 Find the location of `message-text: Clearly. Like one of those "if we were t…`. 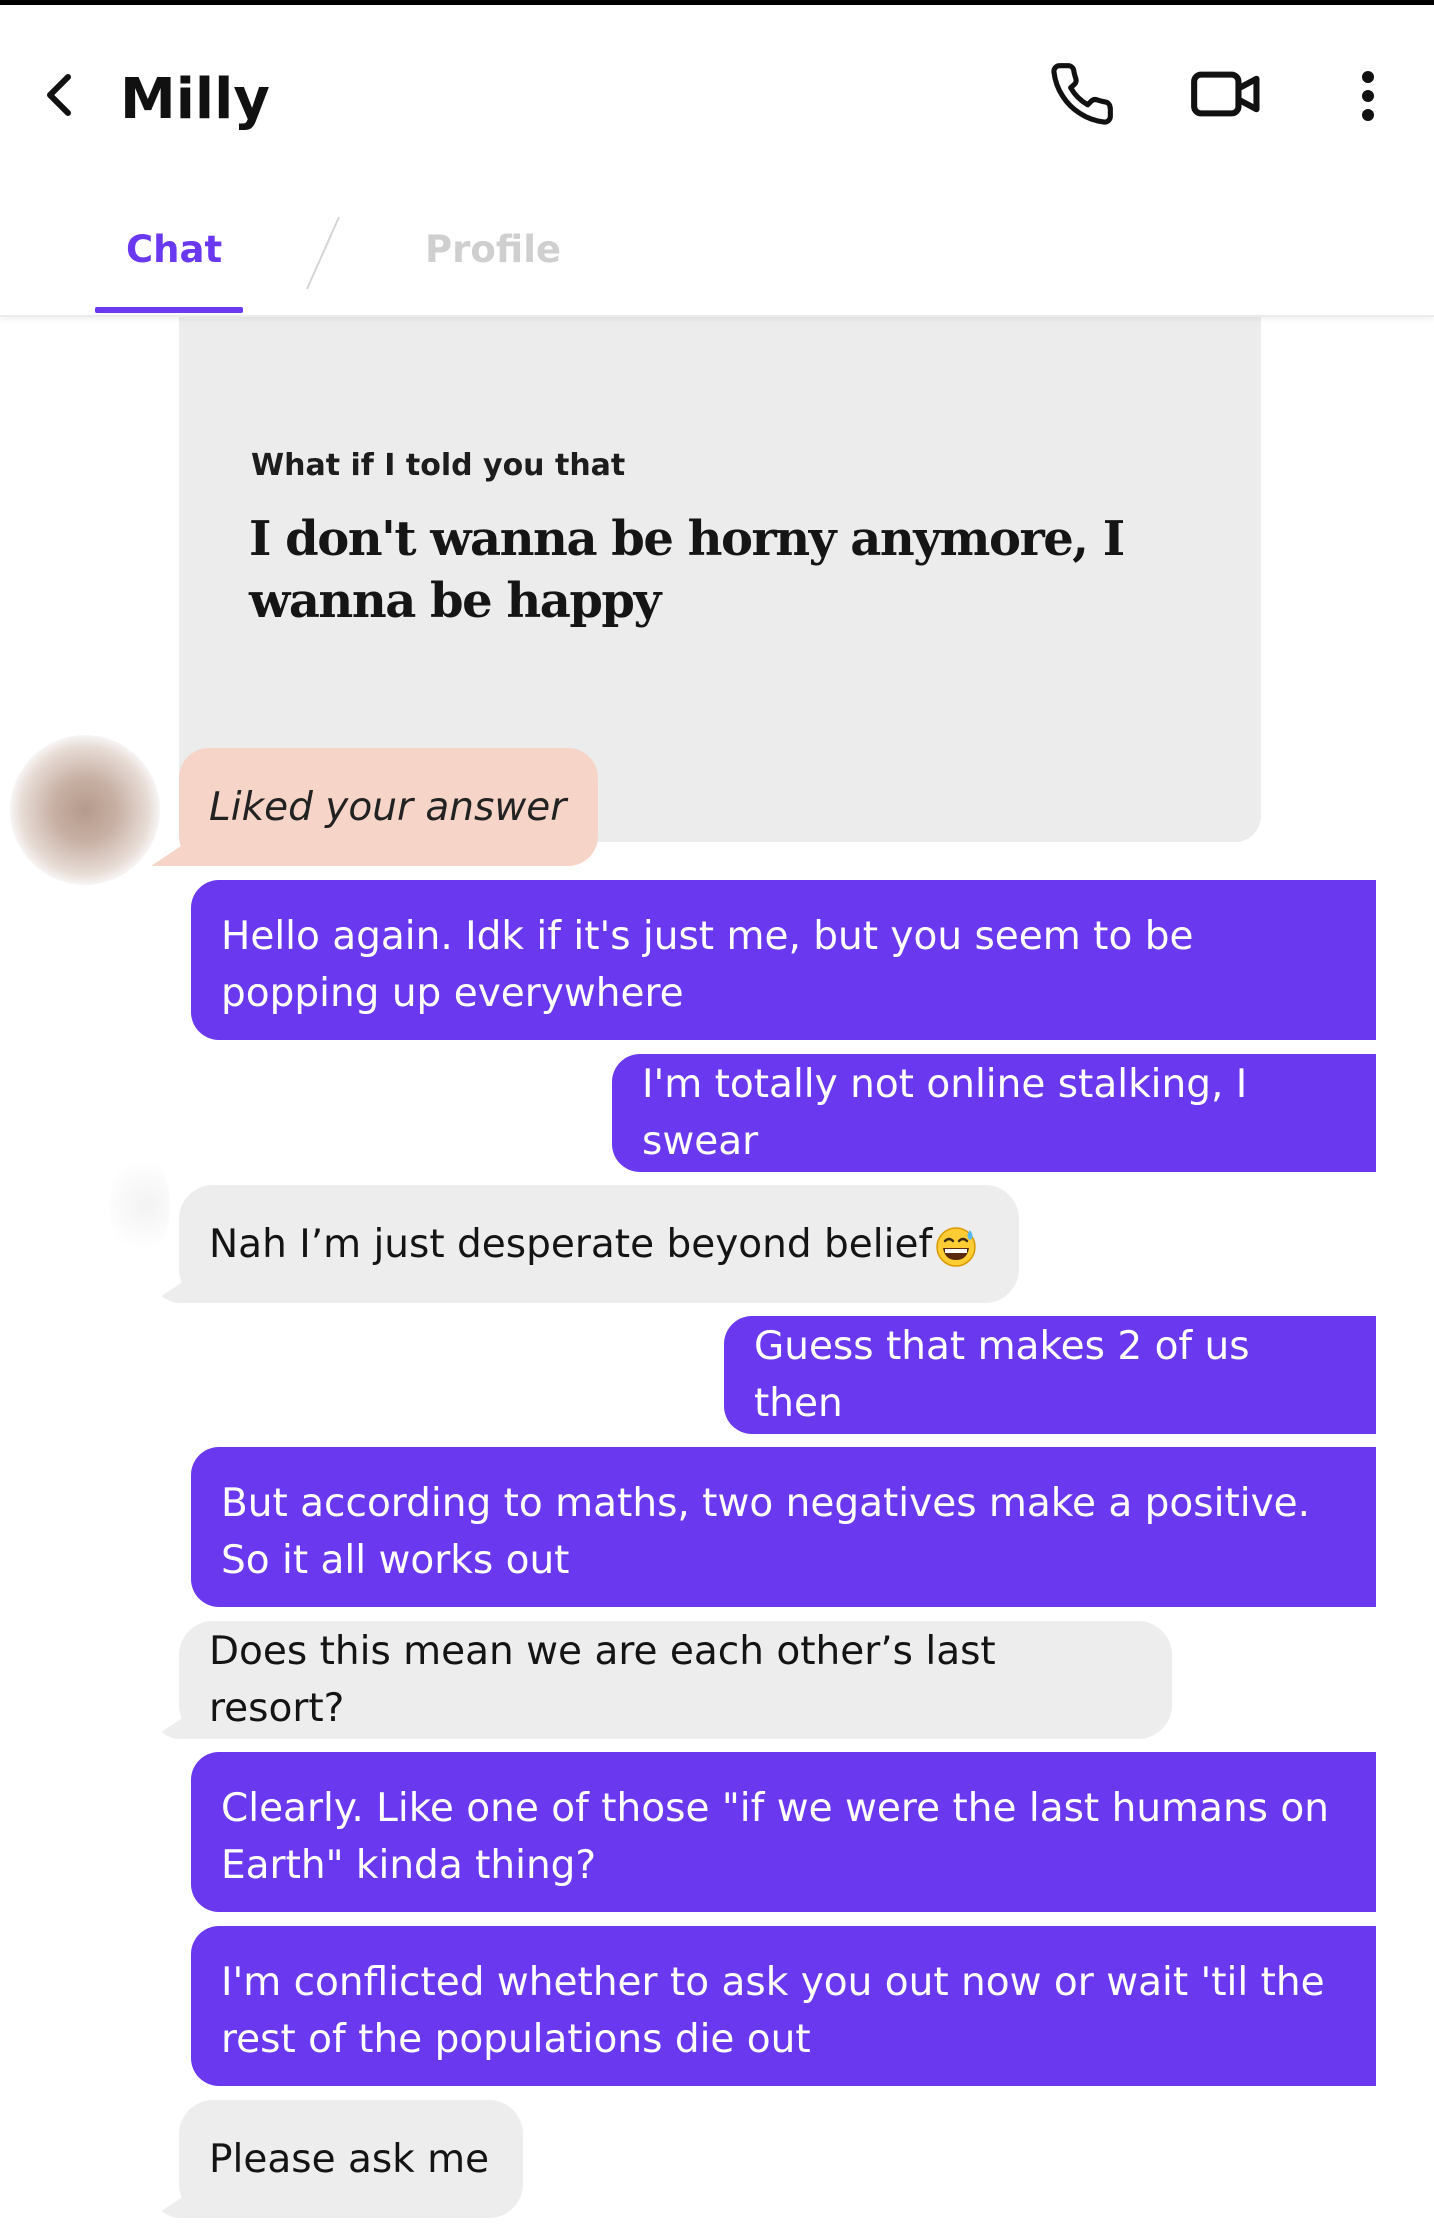

message-text: Clearly. Like one of those "if we were t… is located at coordinates (775, 1837).